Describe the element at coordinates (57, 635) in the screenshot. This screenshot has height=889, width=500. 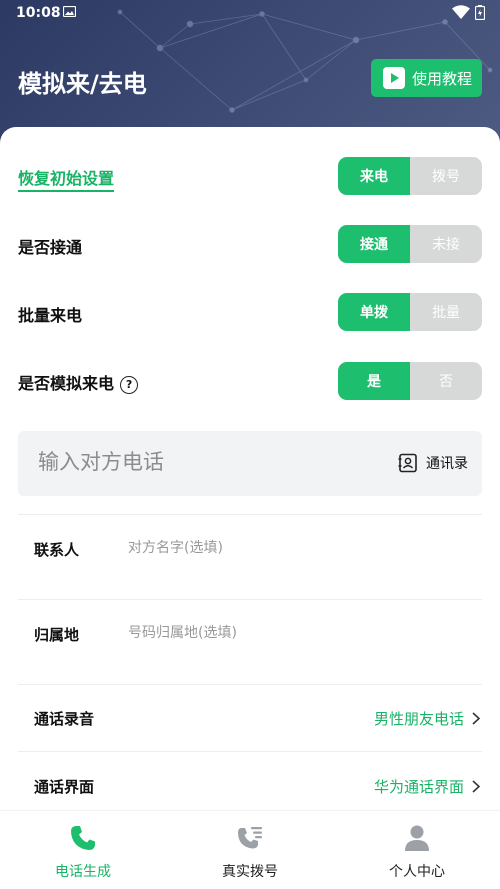
I see `location-label: 归属地` at that location.